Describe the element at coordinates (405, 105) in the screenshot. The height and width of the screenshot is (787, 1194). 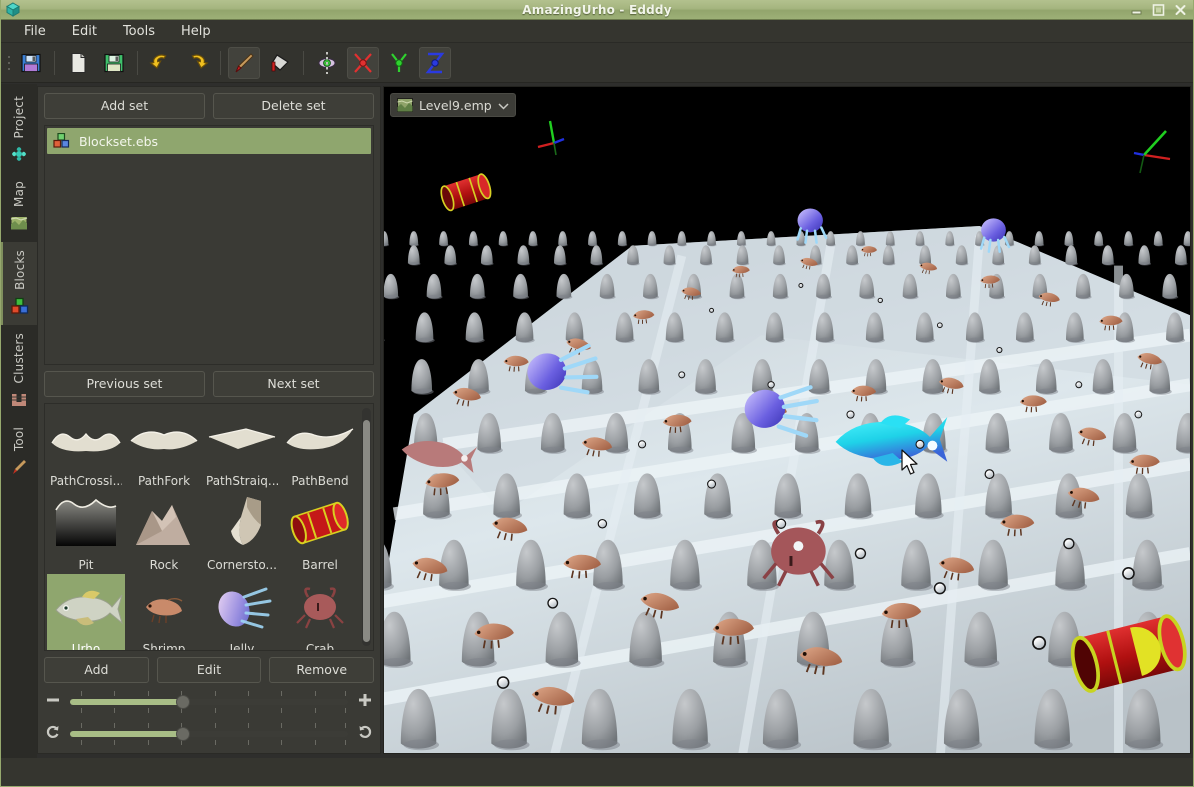
I see `map-thumb-icon` at that location.